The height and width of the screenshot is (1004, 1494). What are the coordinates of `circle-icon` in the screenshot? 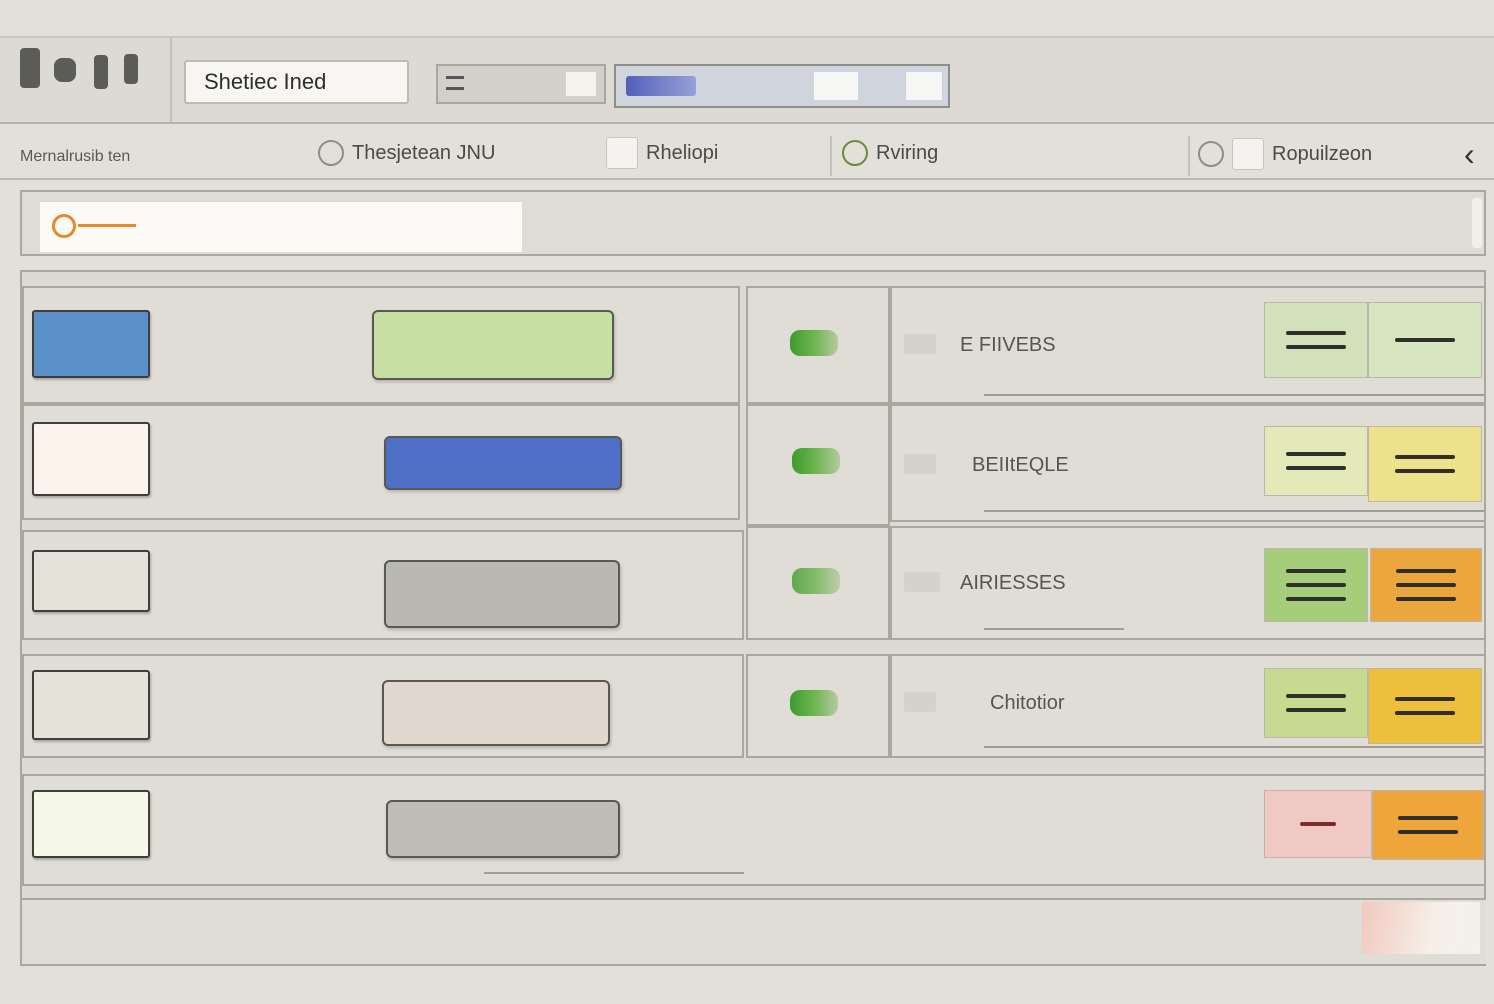 It's located at (331, 153).